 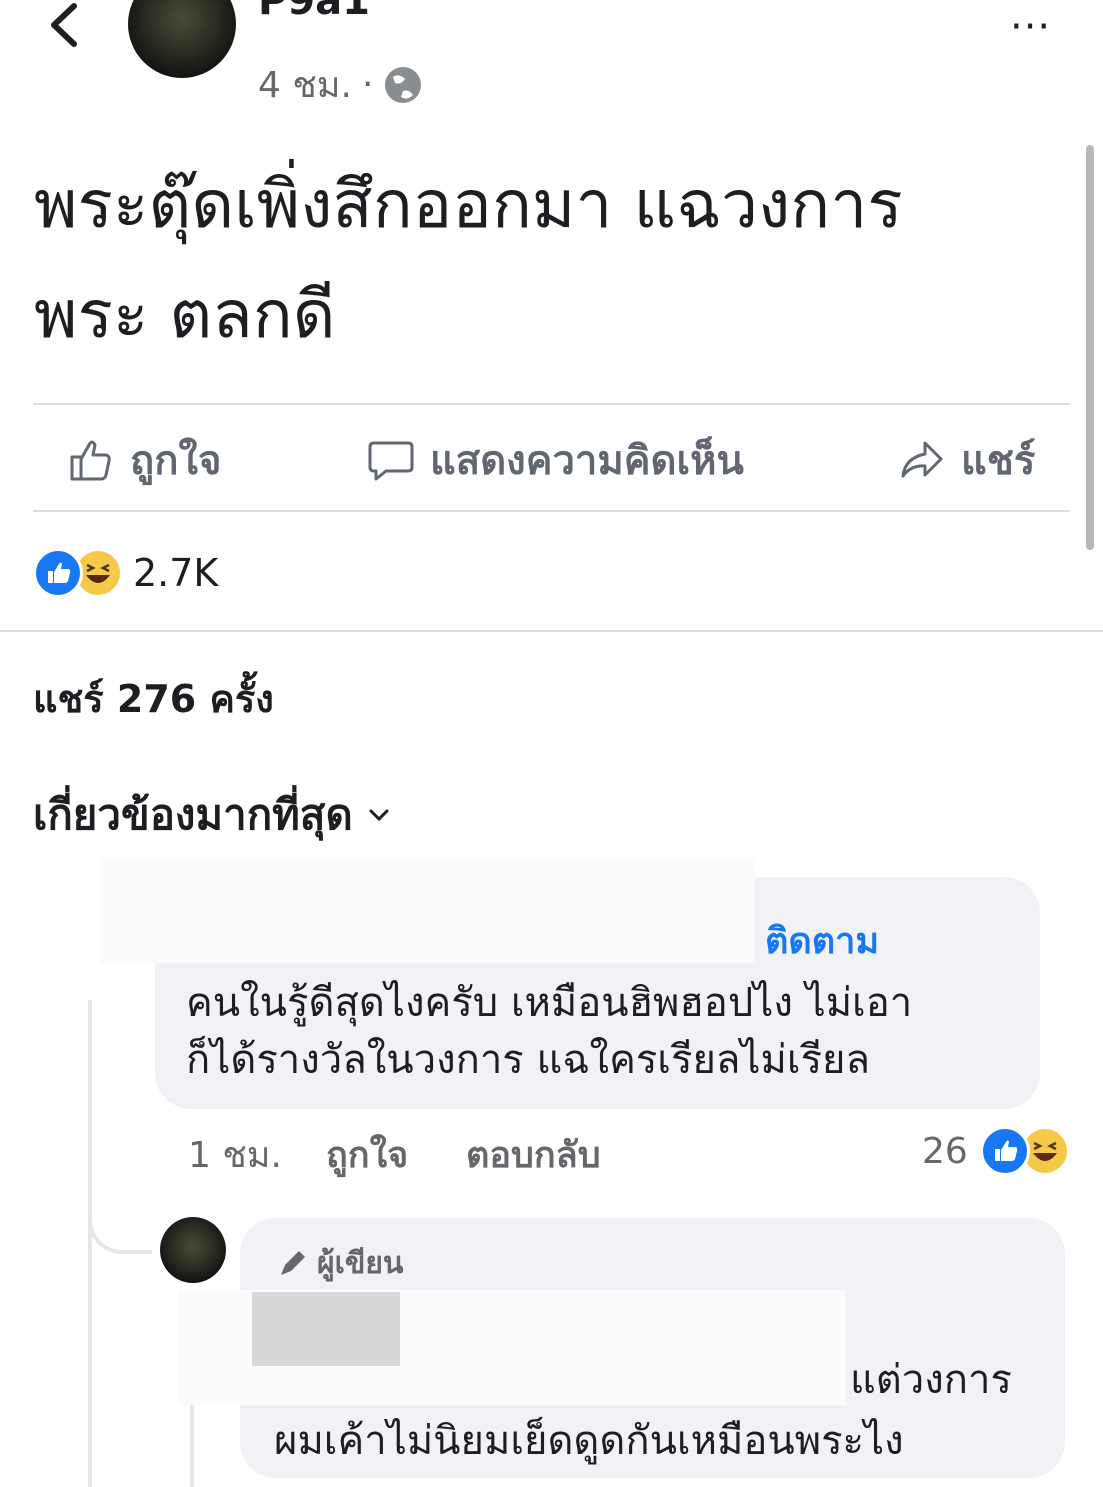 What do you see at coordinates (120, 1217) in the screenshot?
I see `thread-connector` at bounding box center [120, 1217].